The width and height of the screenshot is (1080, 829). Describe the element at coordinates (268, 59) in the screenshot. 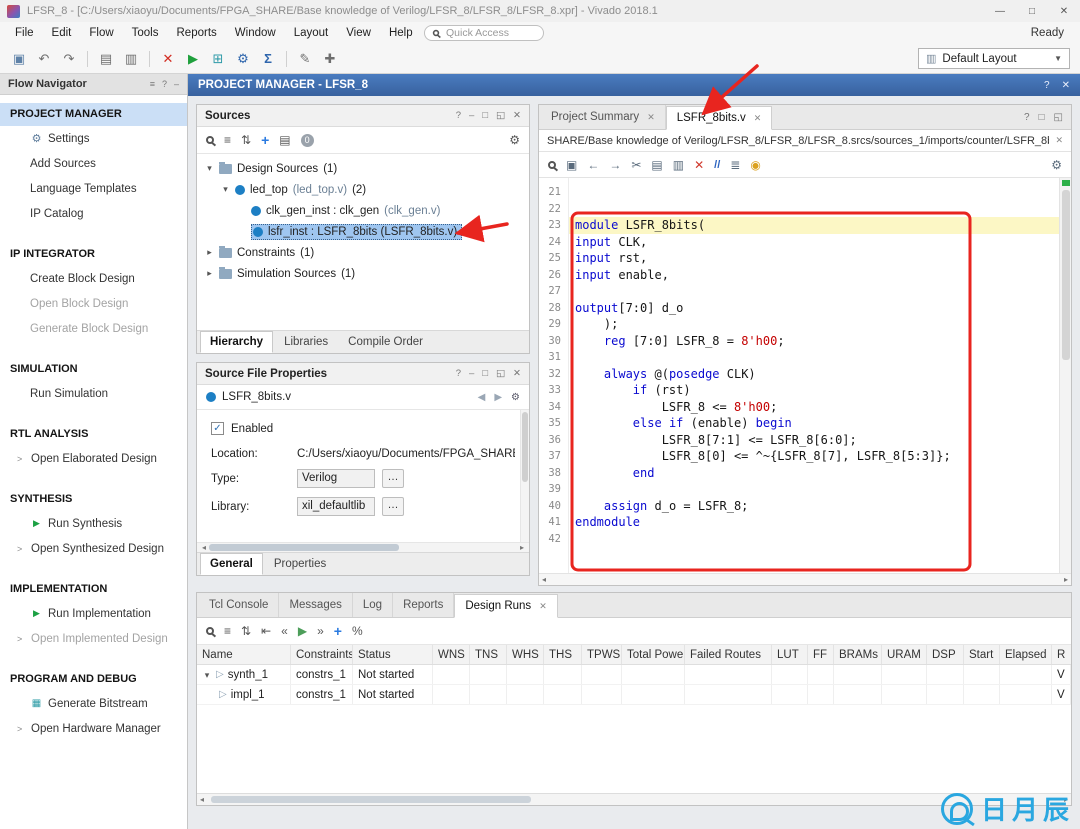

I see `sum-icon: Σ` at that location.